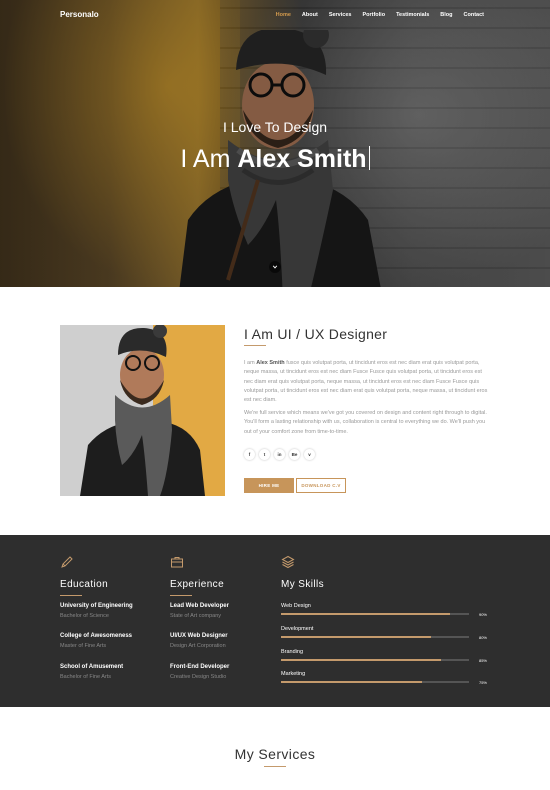 The height and width of the screenshot is (790, 550). Describe the element at coordinates (196, 616) in the screenshot. I see `experience-item-sub: State of Art company` at that location.